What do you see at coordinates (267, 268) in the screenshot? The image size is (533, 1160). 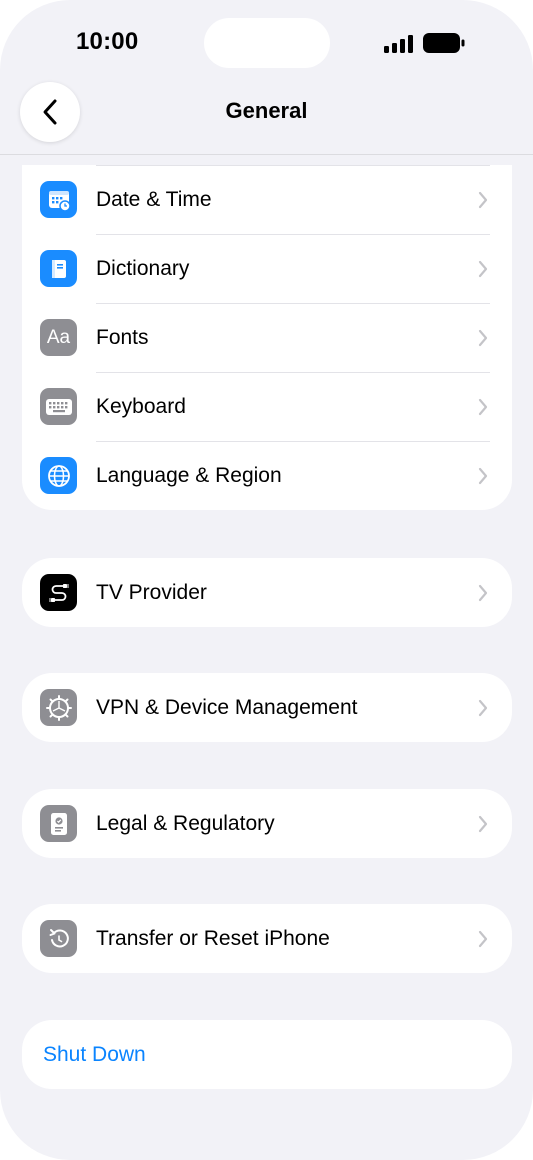 I see `settings-row-dictionary: Dictionary` at bounding box center [267, 268].